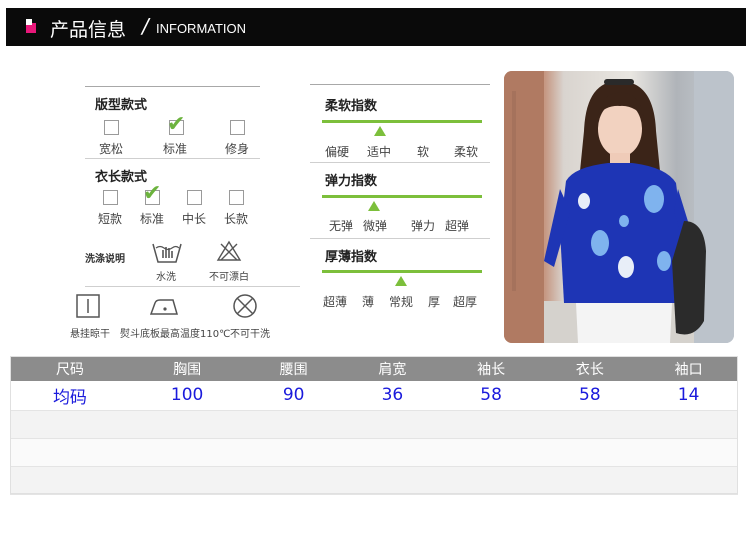  What do you see at coordinates (341, 226) in the screenshot?
I see `elasticity-option-0: 无弹` at bounding box center [341, 226].